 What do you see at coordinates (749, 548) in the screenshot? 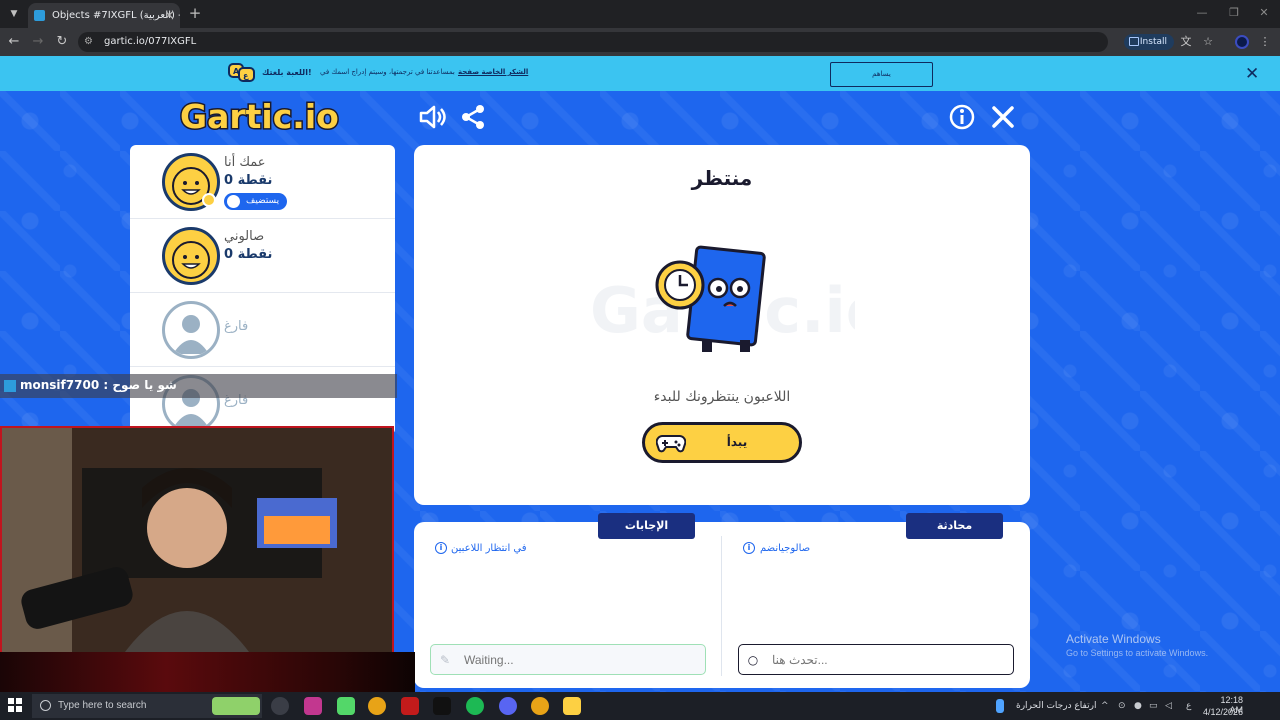
I see `chat-info-icon: i` at bounding box center [749, 548].